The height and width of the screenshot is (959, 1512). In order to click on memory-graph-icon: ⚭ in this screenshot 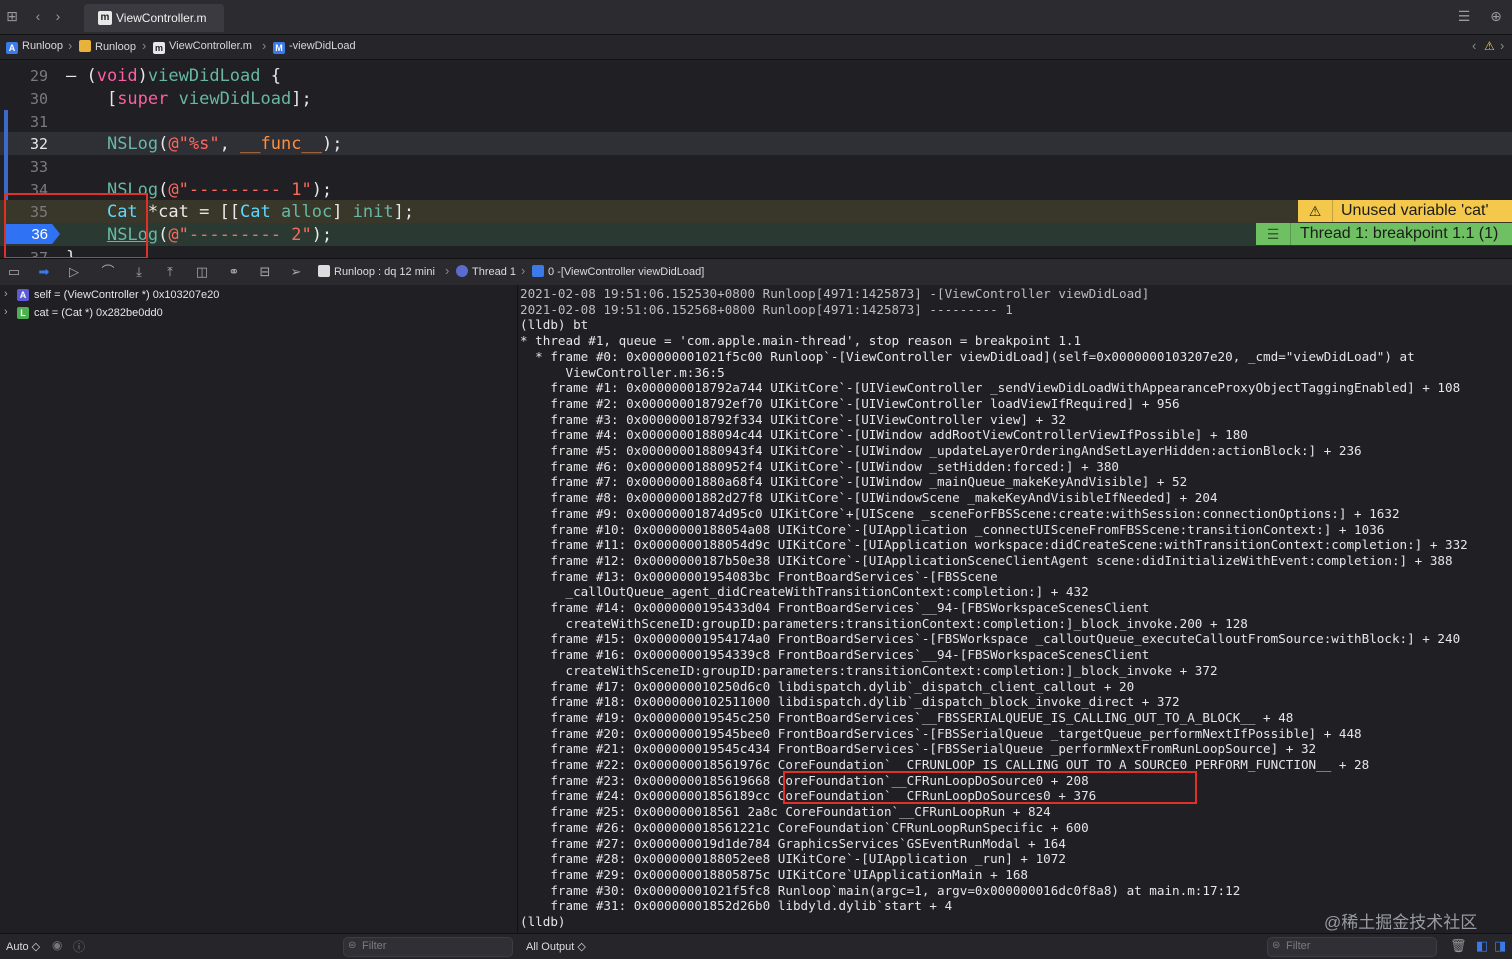, I will do `click(234, 272)`.